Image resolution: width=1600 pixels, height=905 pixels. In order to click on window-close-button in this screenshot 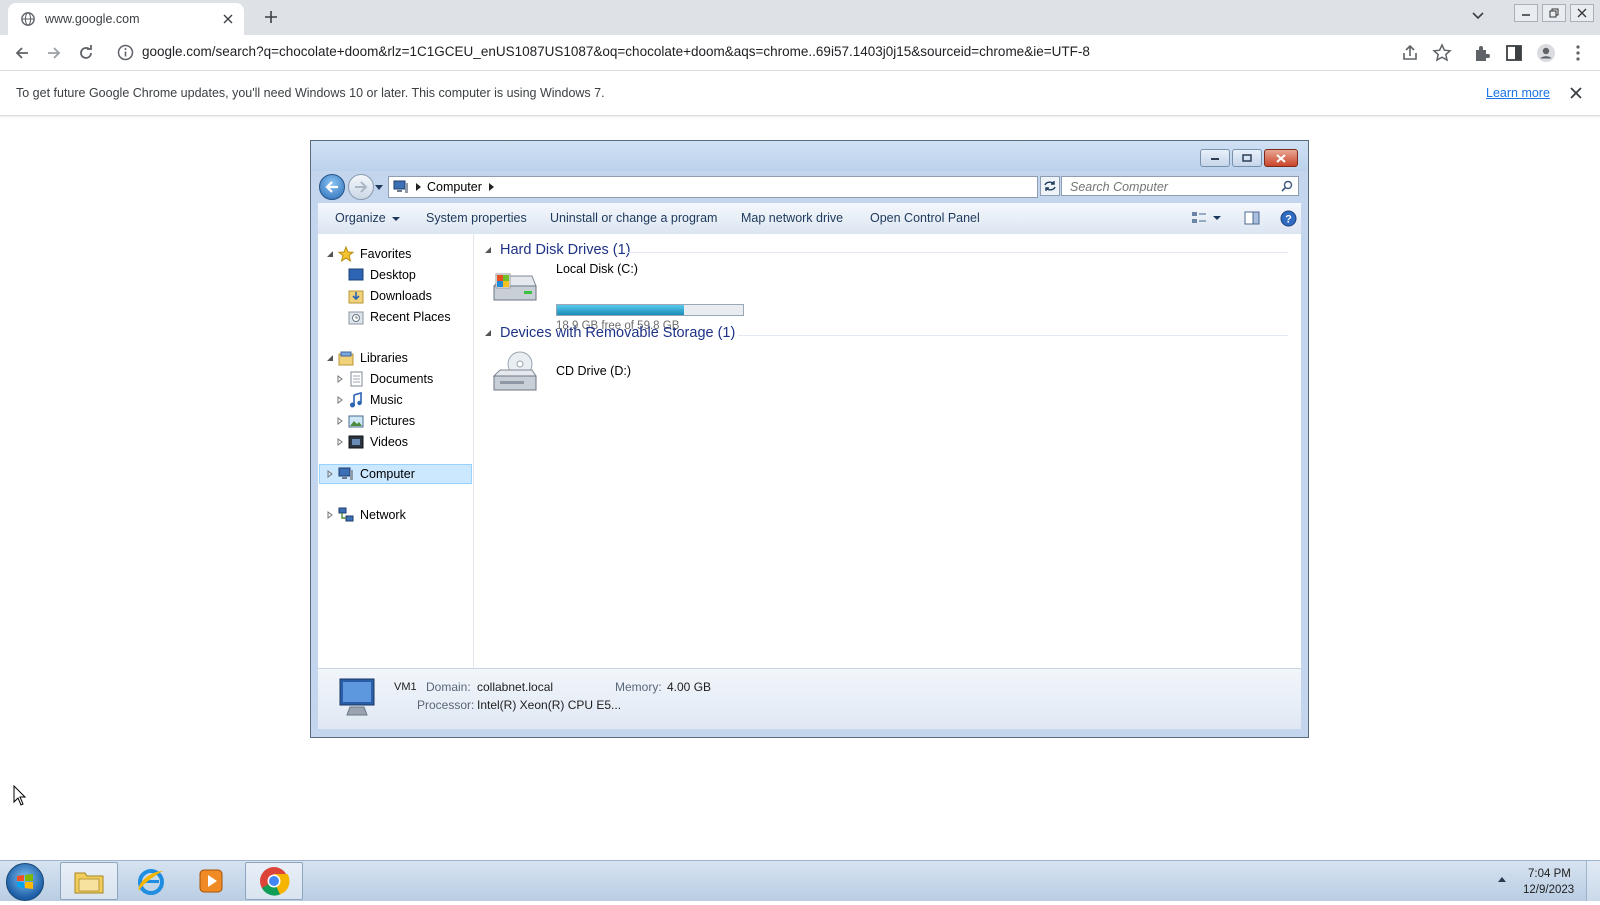, I will do `click(1582, 12)`.